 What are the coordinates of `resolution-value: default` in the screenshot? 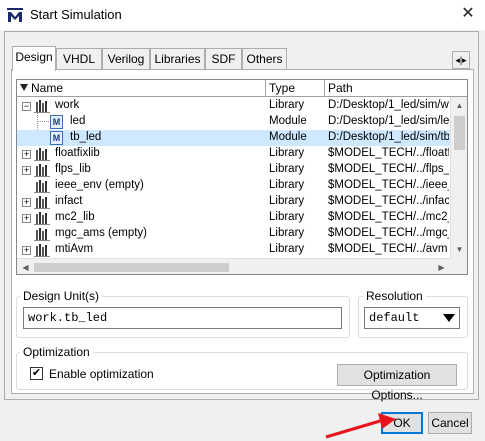 It's located at (394, 318).